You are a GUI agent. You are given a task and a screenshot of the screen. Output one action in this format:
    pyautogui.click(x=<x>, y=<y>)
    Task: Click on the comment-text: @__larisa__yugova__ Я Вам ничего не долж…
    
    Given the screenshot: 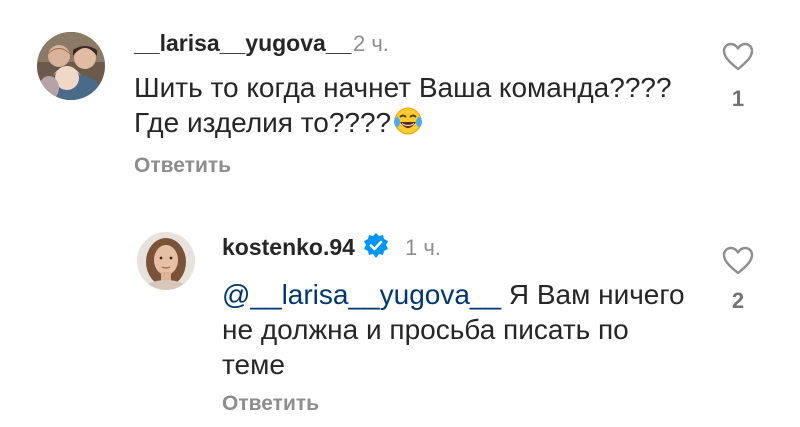 What is the action you would take?
    pyautogui.click(x=453, y=329)
    